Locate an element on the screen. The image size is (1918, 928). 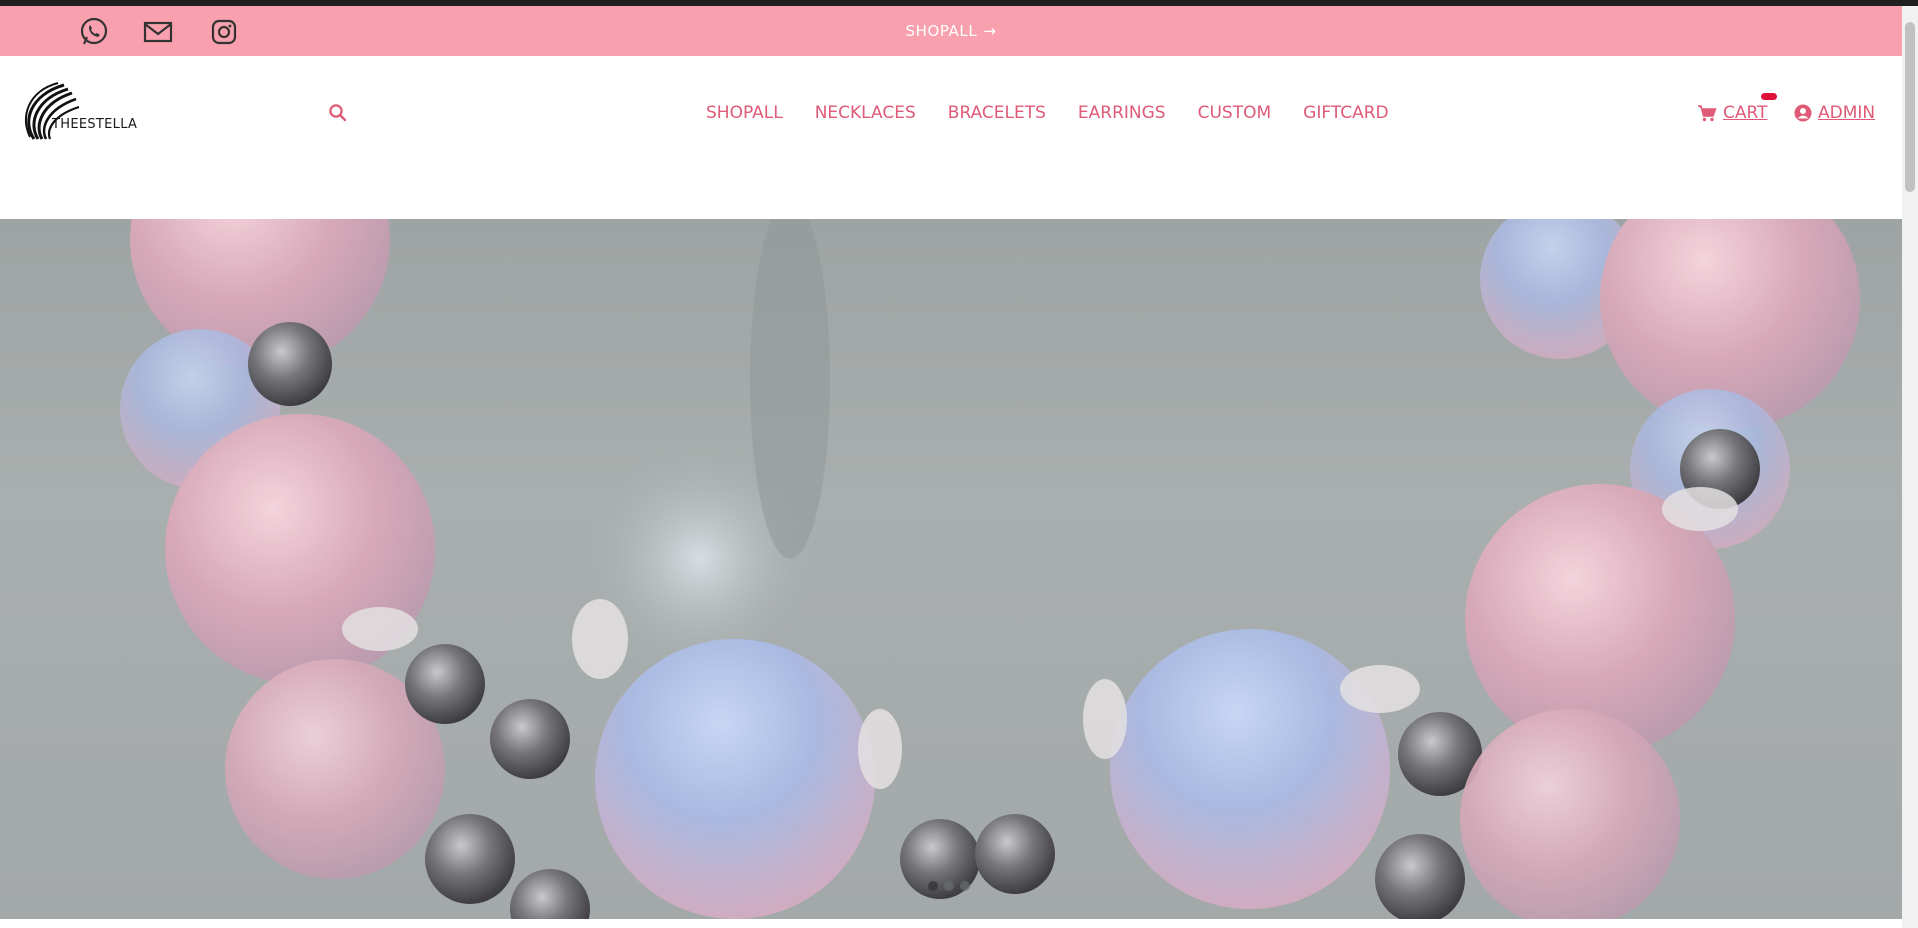
brand-swirl-icon is located at coordinates (52, 111).